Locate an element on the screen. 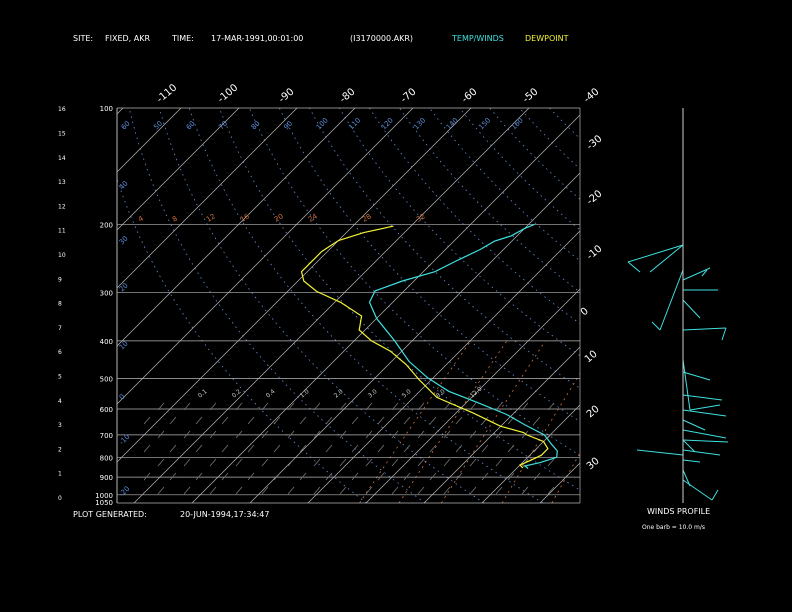 The image size is (792, 612). mixing-label-top: 8 is located at coordinates (175, 219).